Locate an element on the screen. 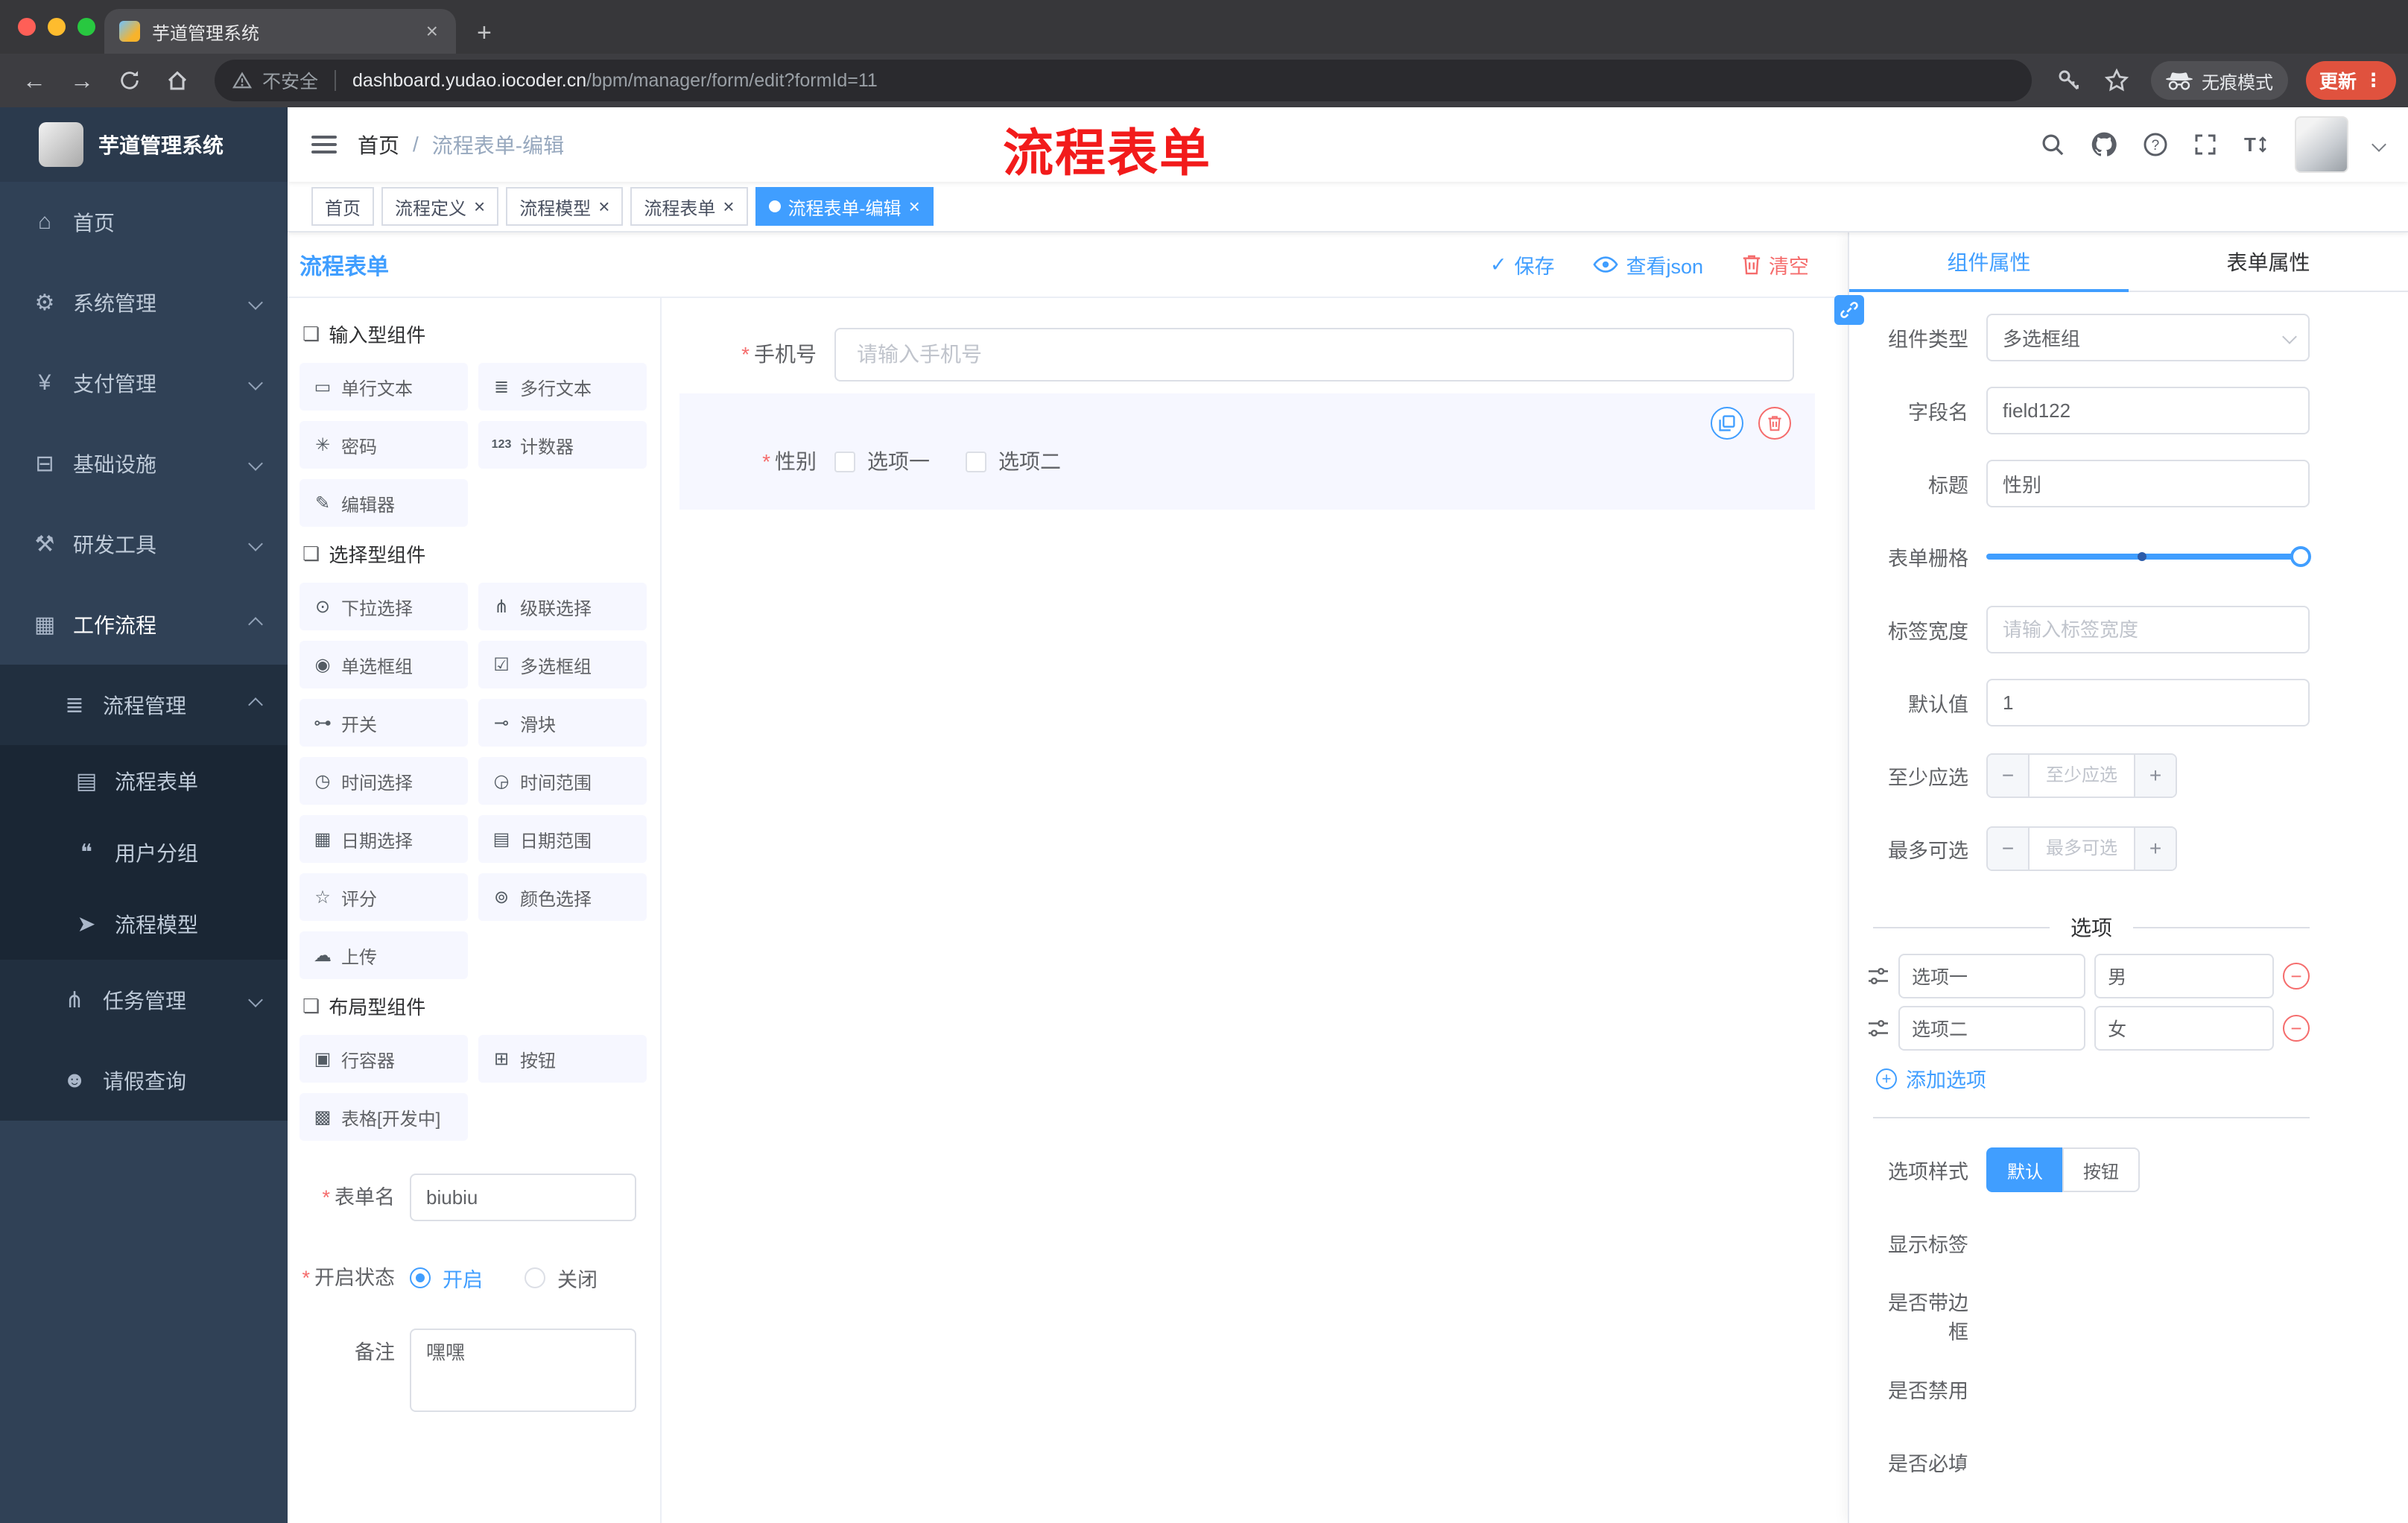 This screenshot has width=2408, height=1523. tag-process-definition: 流程定义 × is located at coordinates (440, 207).